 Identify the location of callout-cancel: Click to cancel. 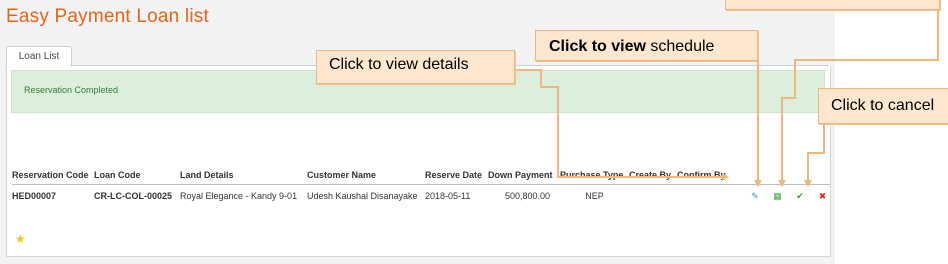
(883, 106).